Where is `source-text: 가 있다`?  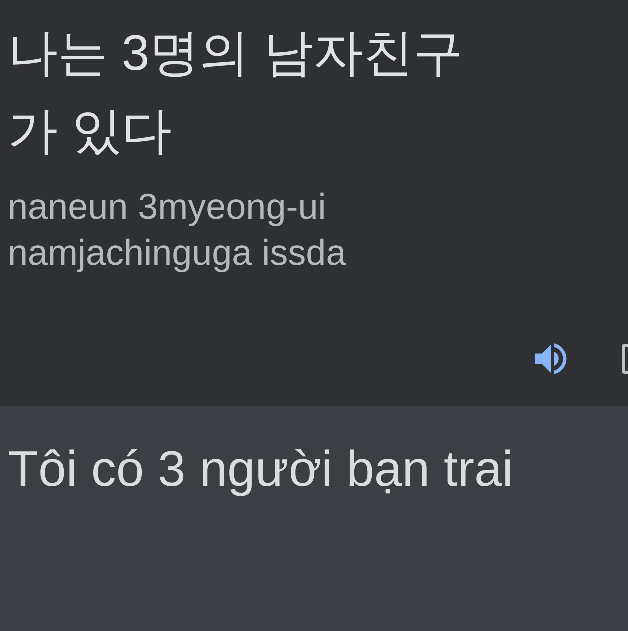 source-text: 가 있다 is located at coordinates (90, 131).